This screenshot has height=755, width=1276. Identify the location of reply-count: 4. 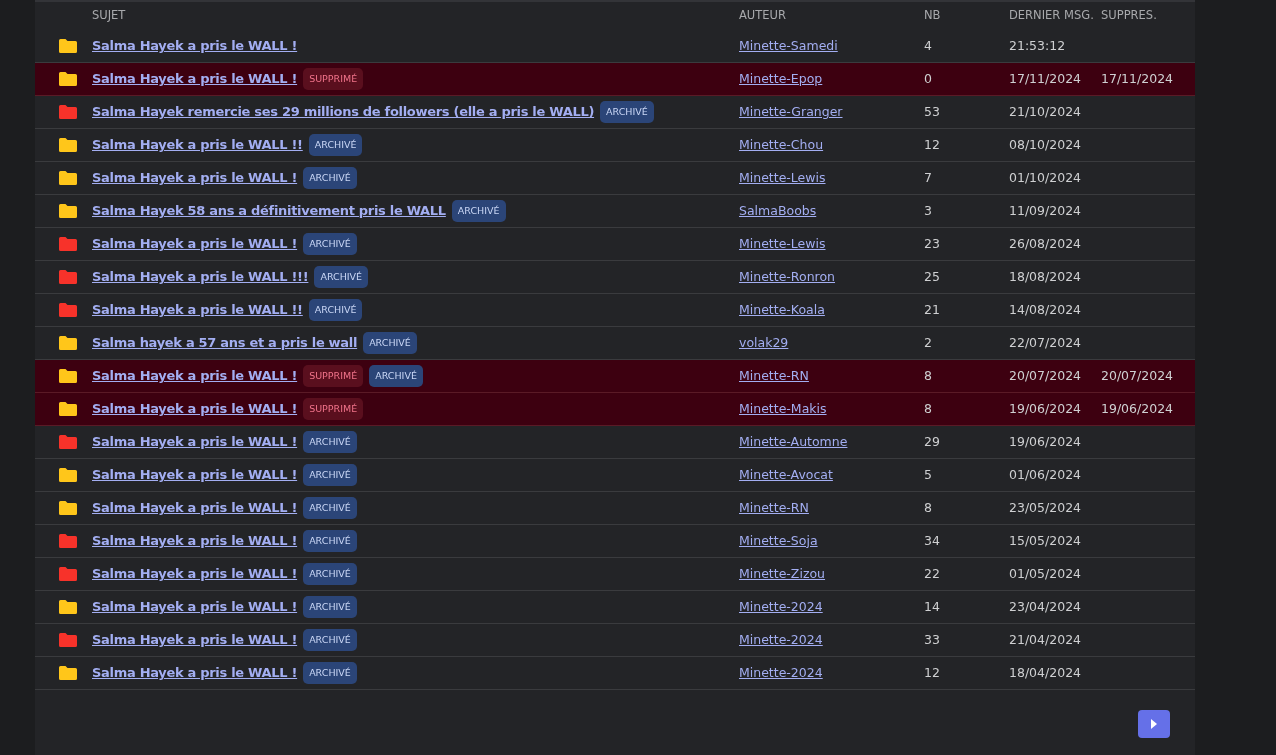
(928, 45).